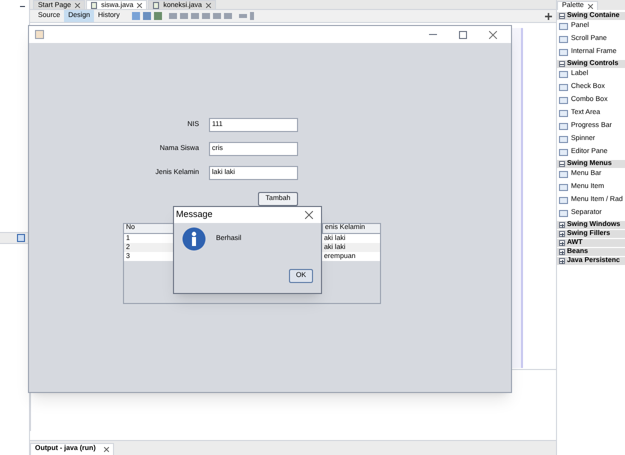 The height and width of the screenshot is (455, 625). I want to click on toolbar-icons, so click(193, 16).